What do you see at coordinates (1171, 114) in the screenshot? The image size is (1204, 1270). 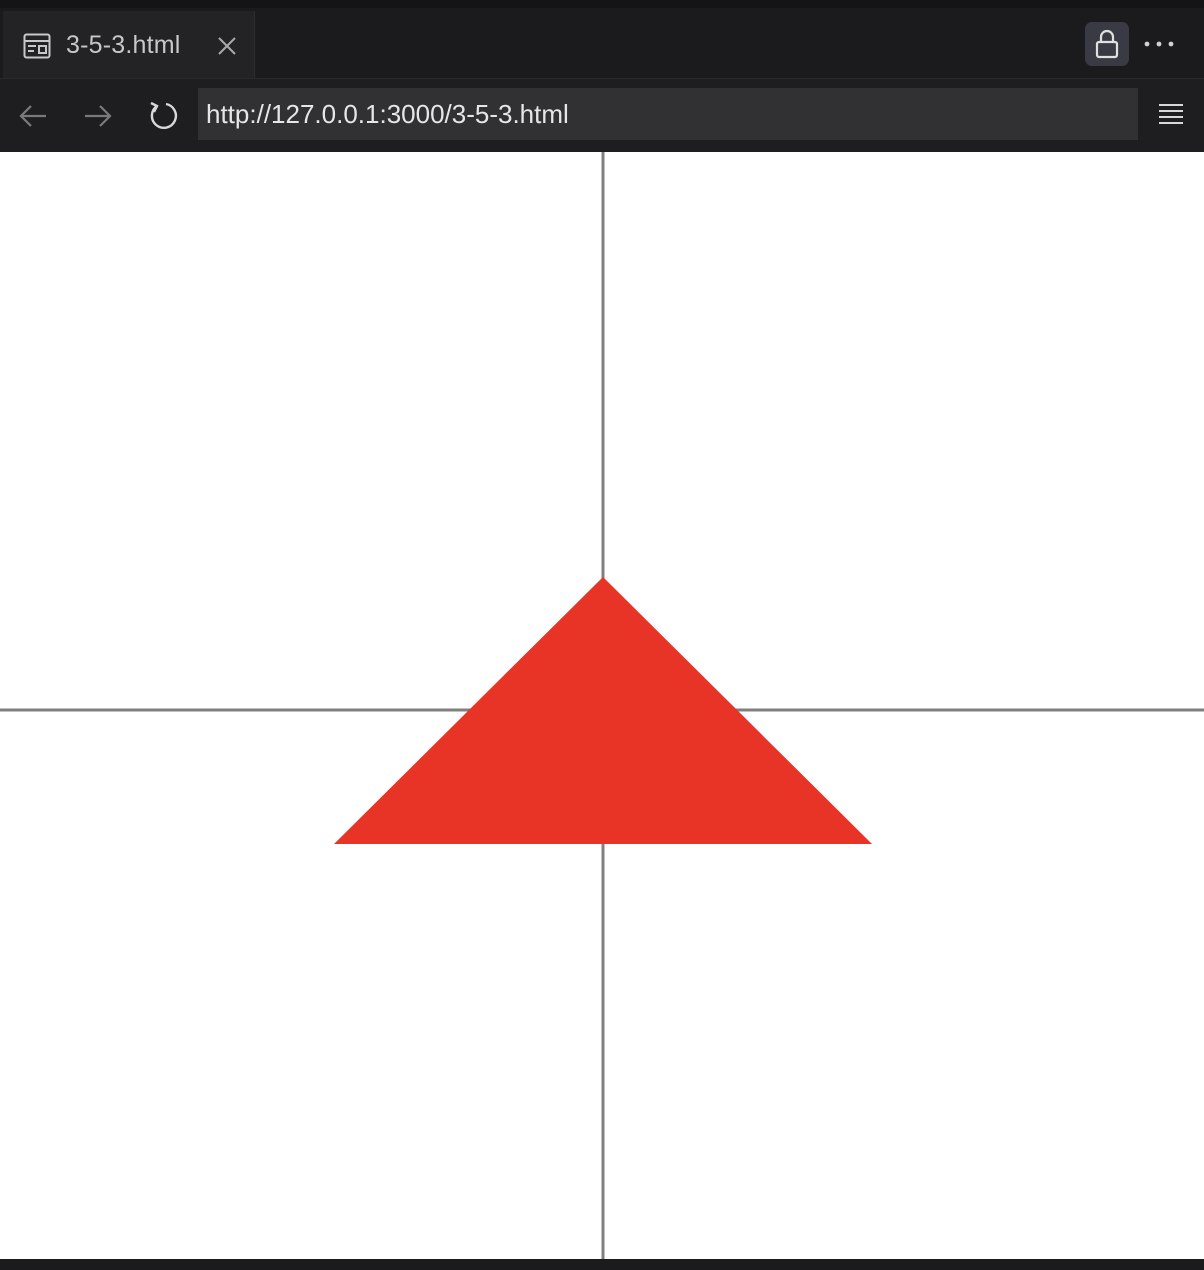 I see `hamburger-menu-icon` at bounding box center [1171, 114].